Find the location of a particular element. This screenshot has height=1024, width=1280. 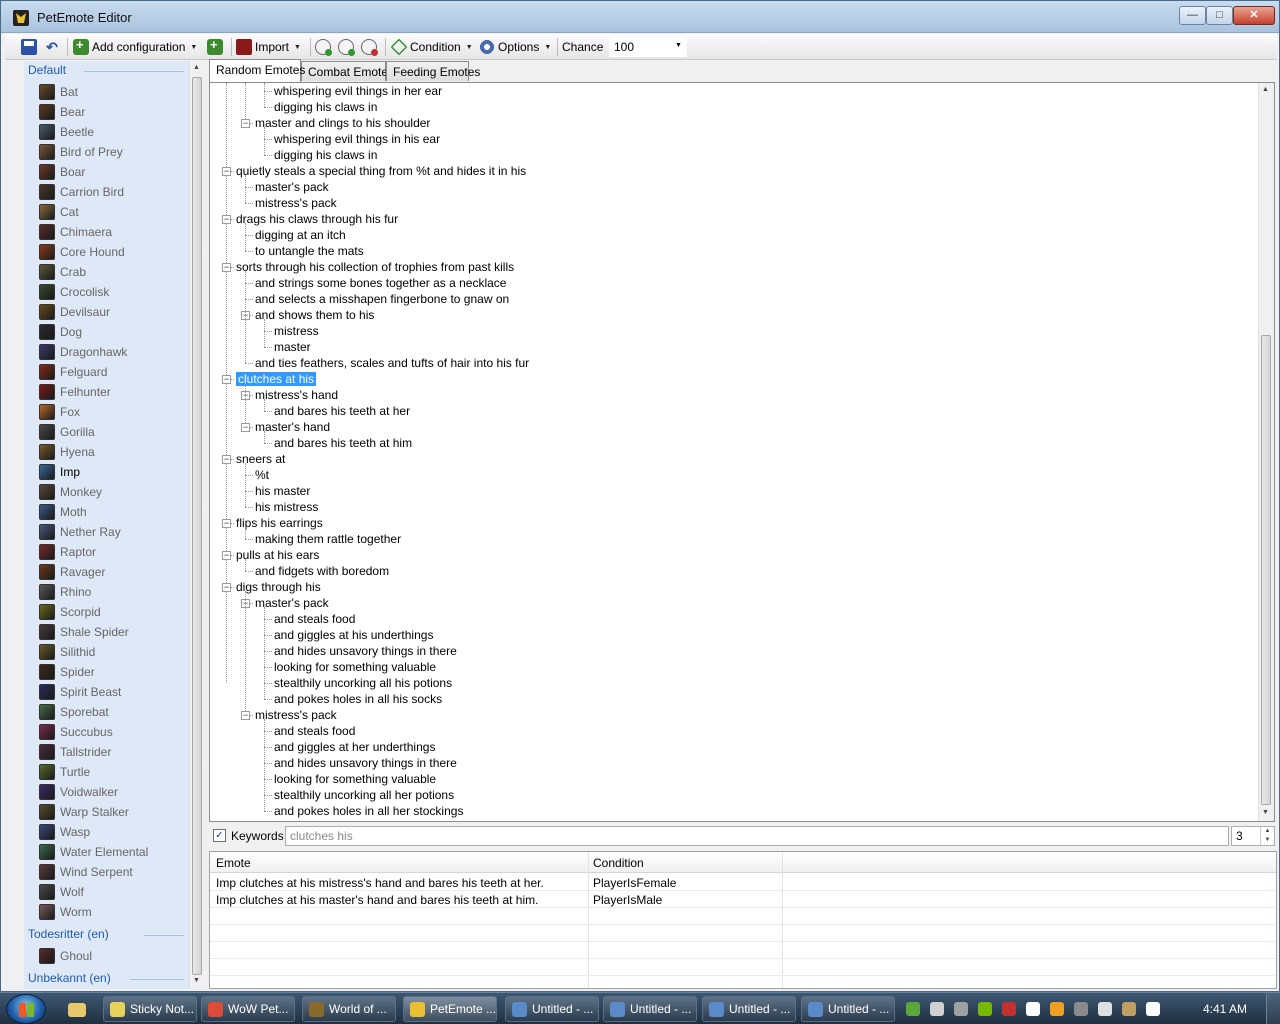

tree-node: master is located at coordinates (292, 347).